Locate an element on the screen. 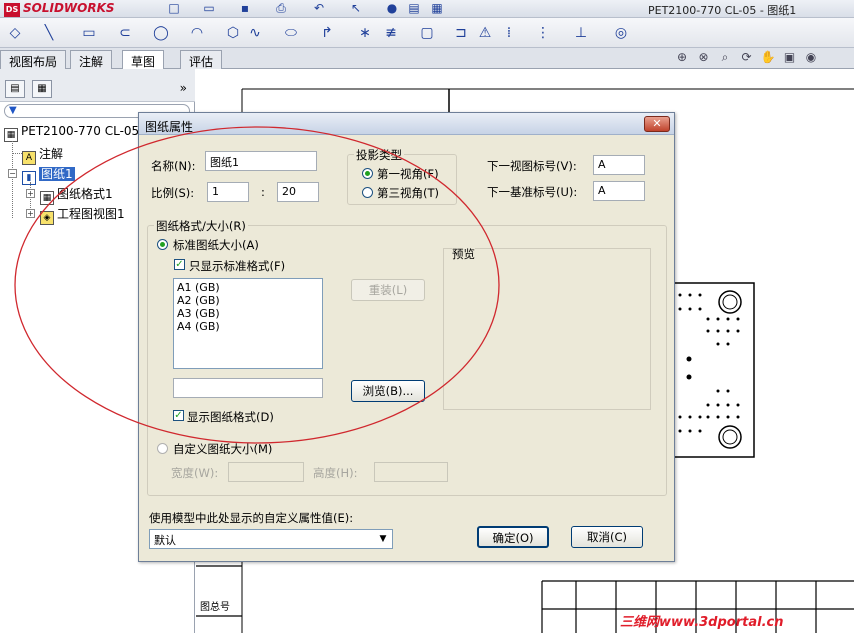 This screenshot has width=854, height=633. rotate-view-icon: ⟳ is located at coordinates (747, 58).